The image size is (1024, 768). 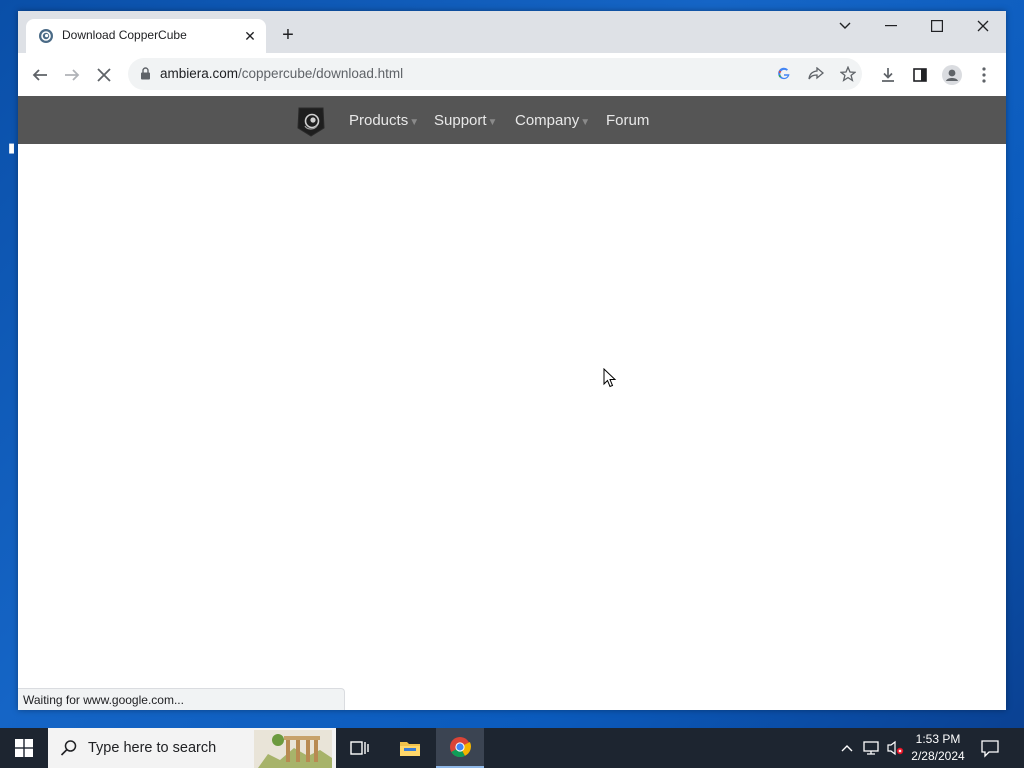 What do you see at coordinates (610, 378) in the screenshot?
I see `mouse-cursor-icon` at bounding box center [610, 378].